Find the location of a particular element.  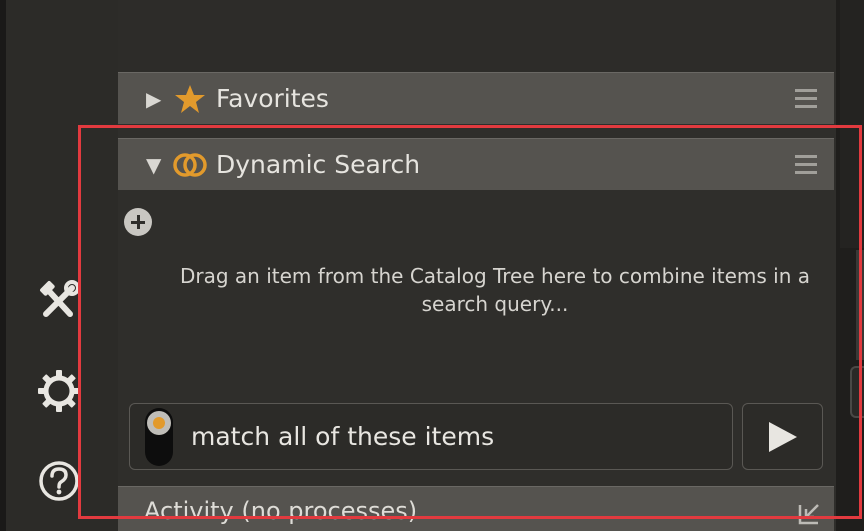

match-mode-control: match all of these items is located at coordinates (431, 436).